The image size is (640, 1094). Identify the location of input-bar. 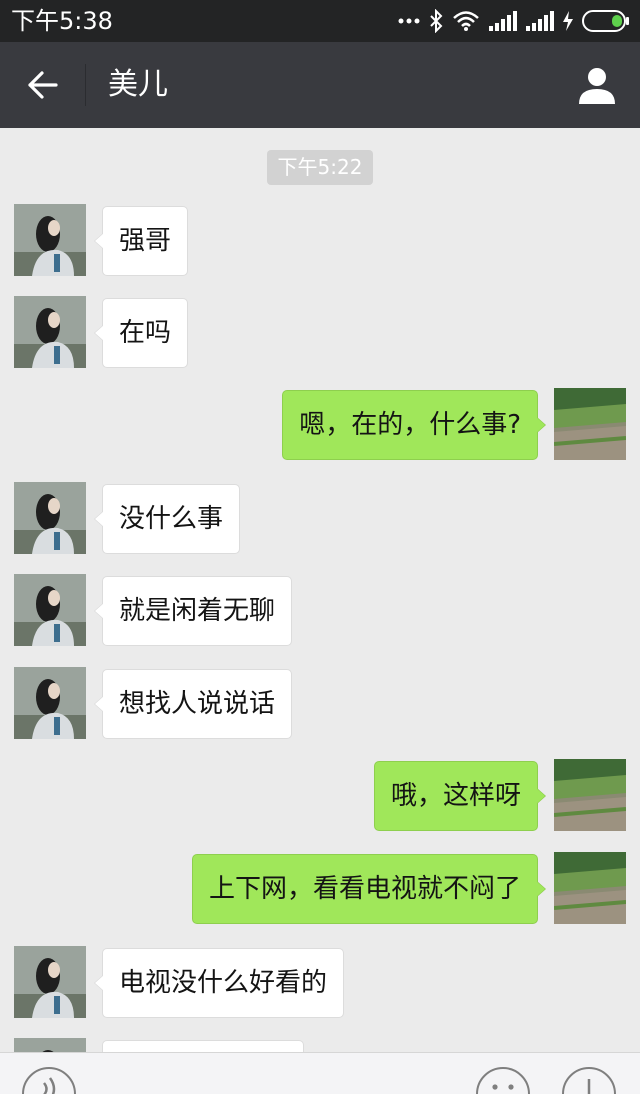
(320, 1073).